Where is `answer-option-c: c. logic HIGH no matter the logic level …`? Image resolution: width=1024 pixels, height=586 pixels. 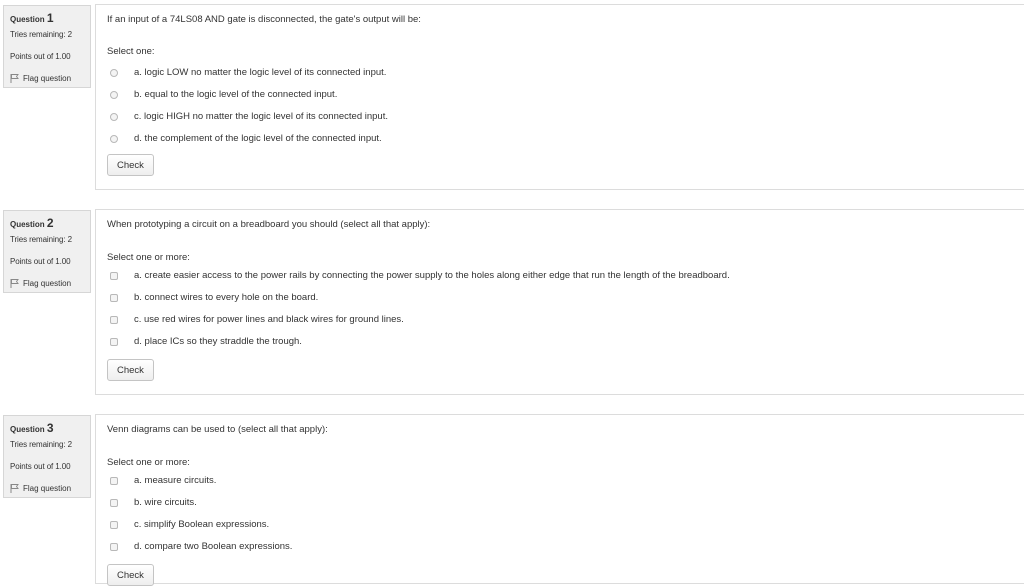
answer-option-c: c. logic HIGH no matter the logic level … is located at coordinates (249, 116).